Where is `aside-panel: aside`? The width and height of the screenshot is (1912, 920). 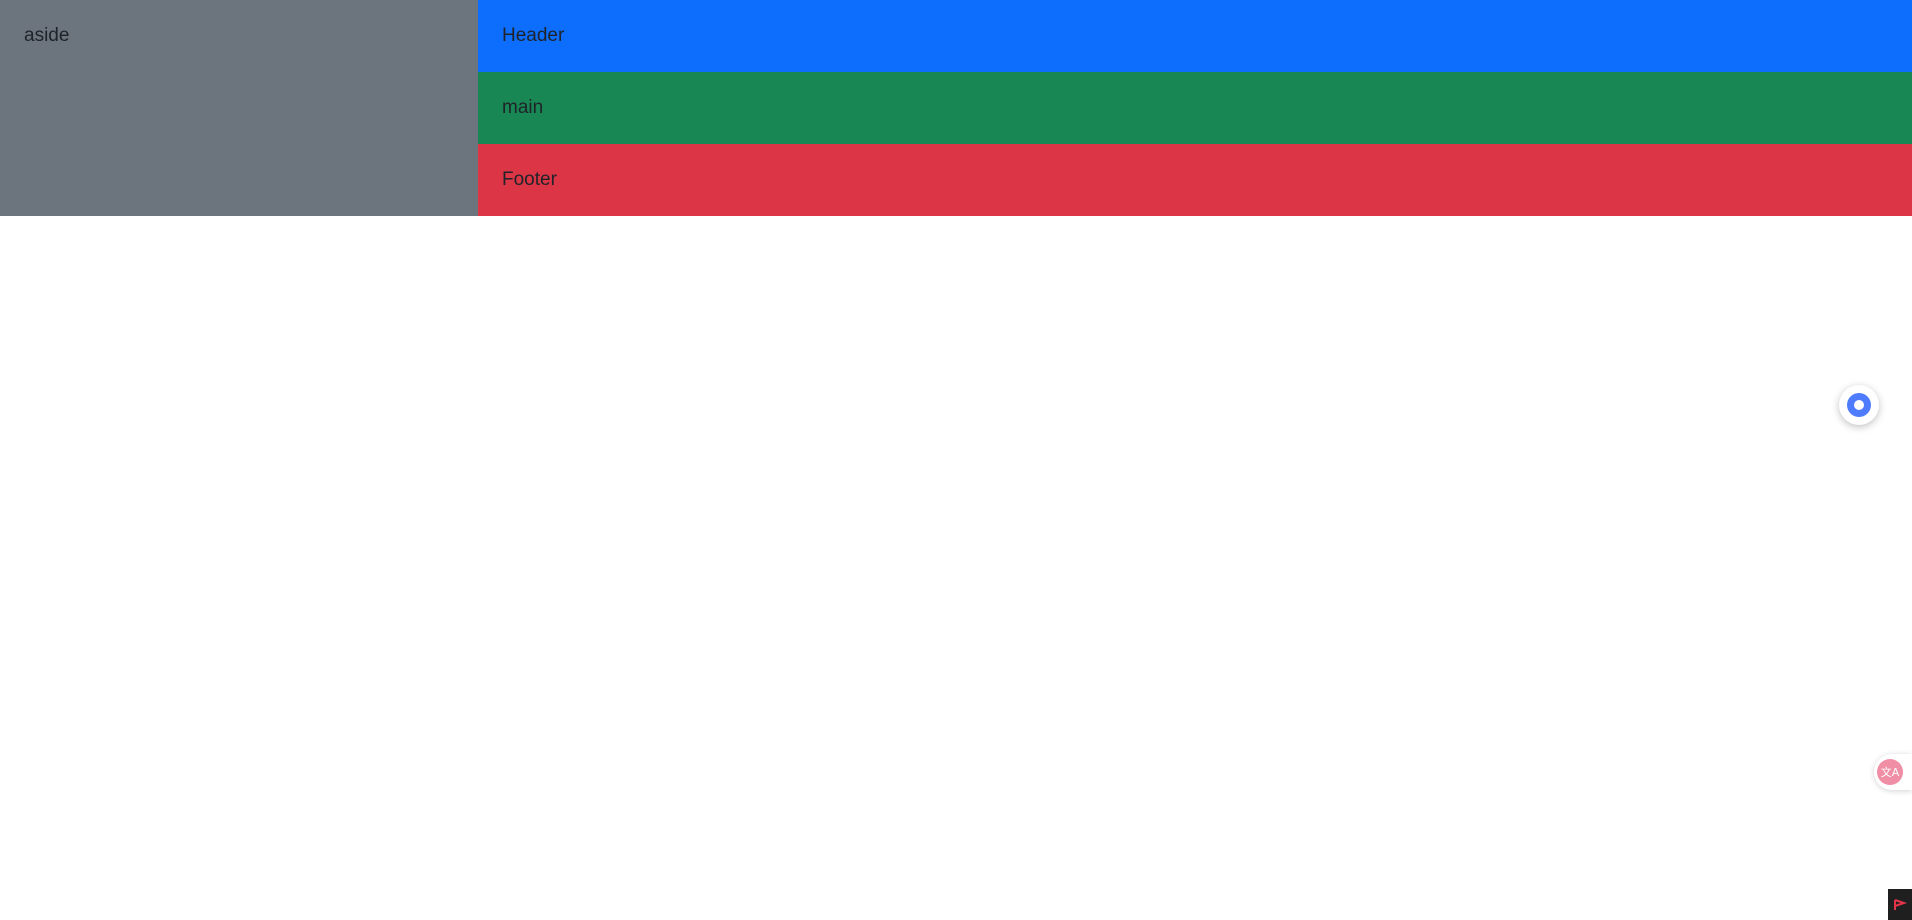
aside-panel: aside is located at coordinates (239, 108).